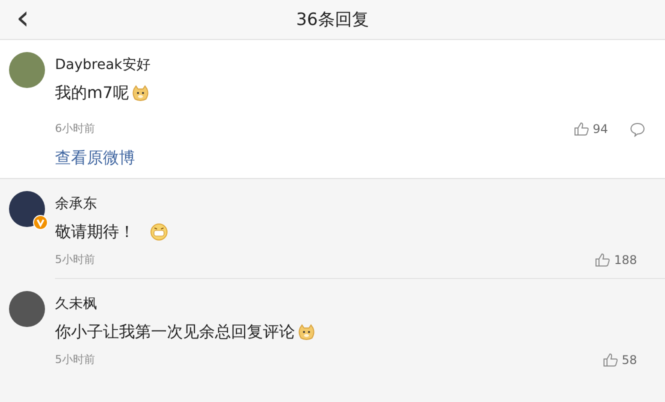  I want to click on user-name: 余承东, so click(76, 204).